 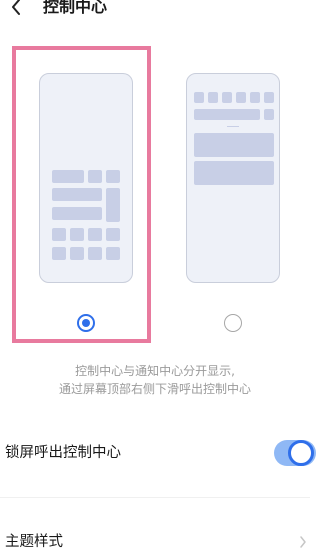 What do you see at coordinates (75, 8) in the screenshot?
I see `page-title: 控制中心` at bounding box center [75, 8].